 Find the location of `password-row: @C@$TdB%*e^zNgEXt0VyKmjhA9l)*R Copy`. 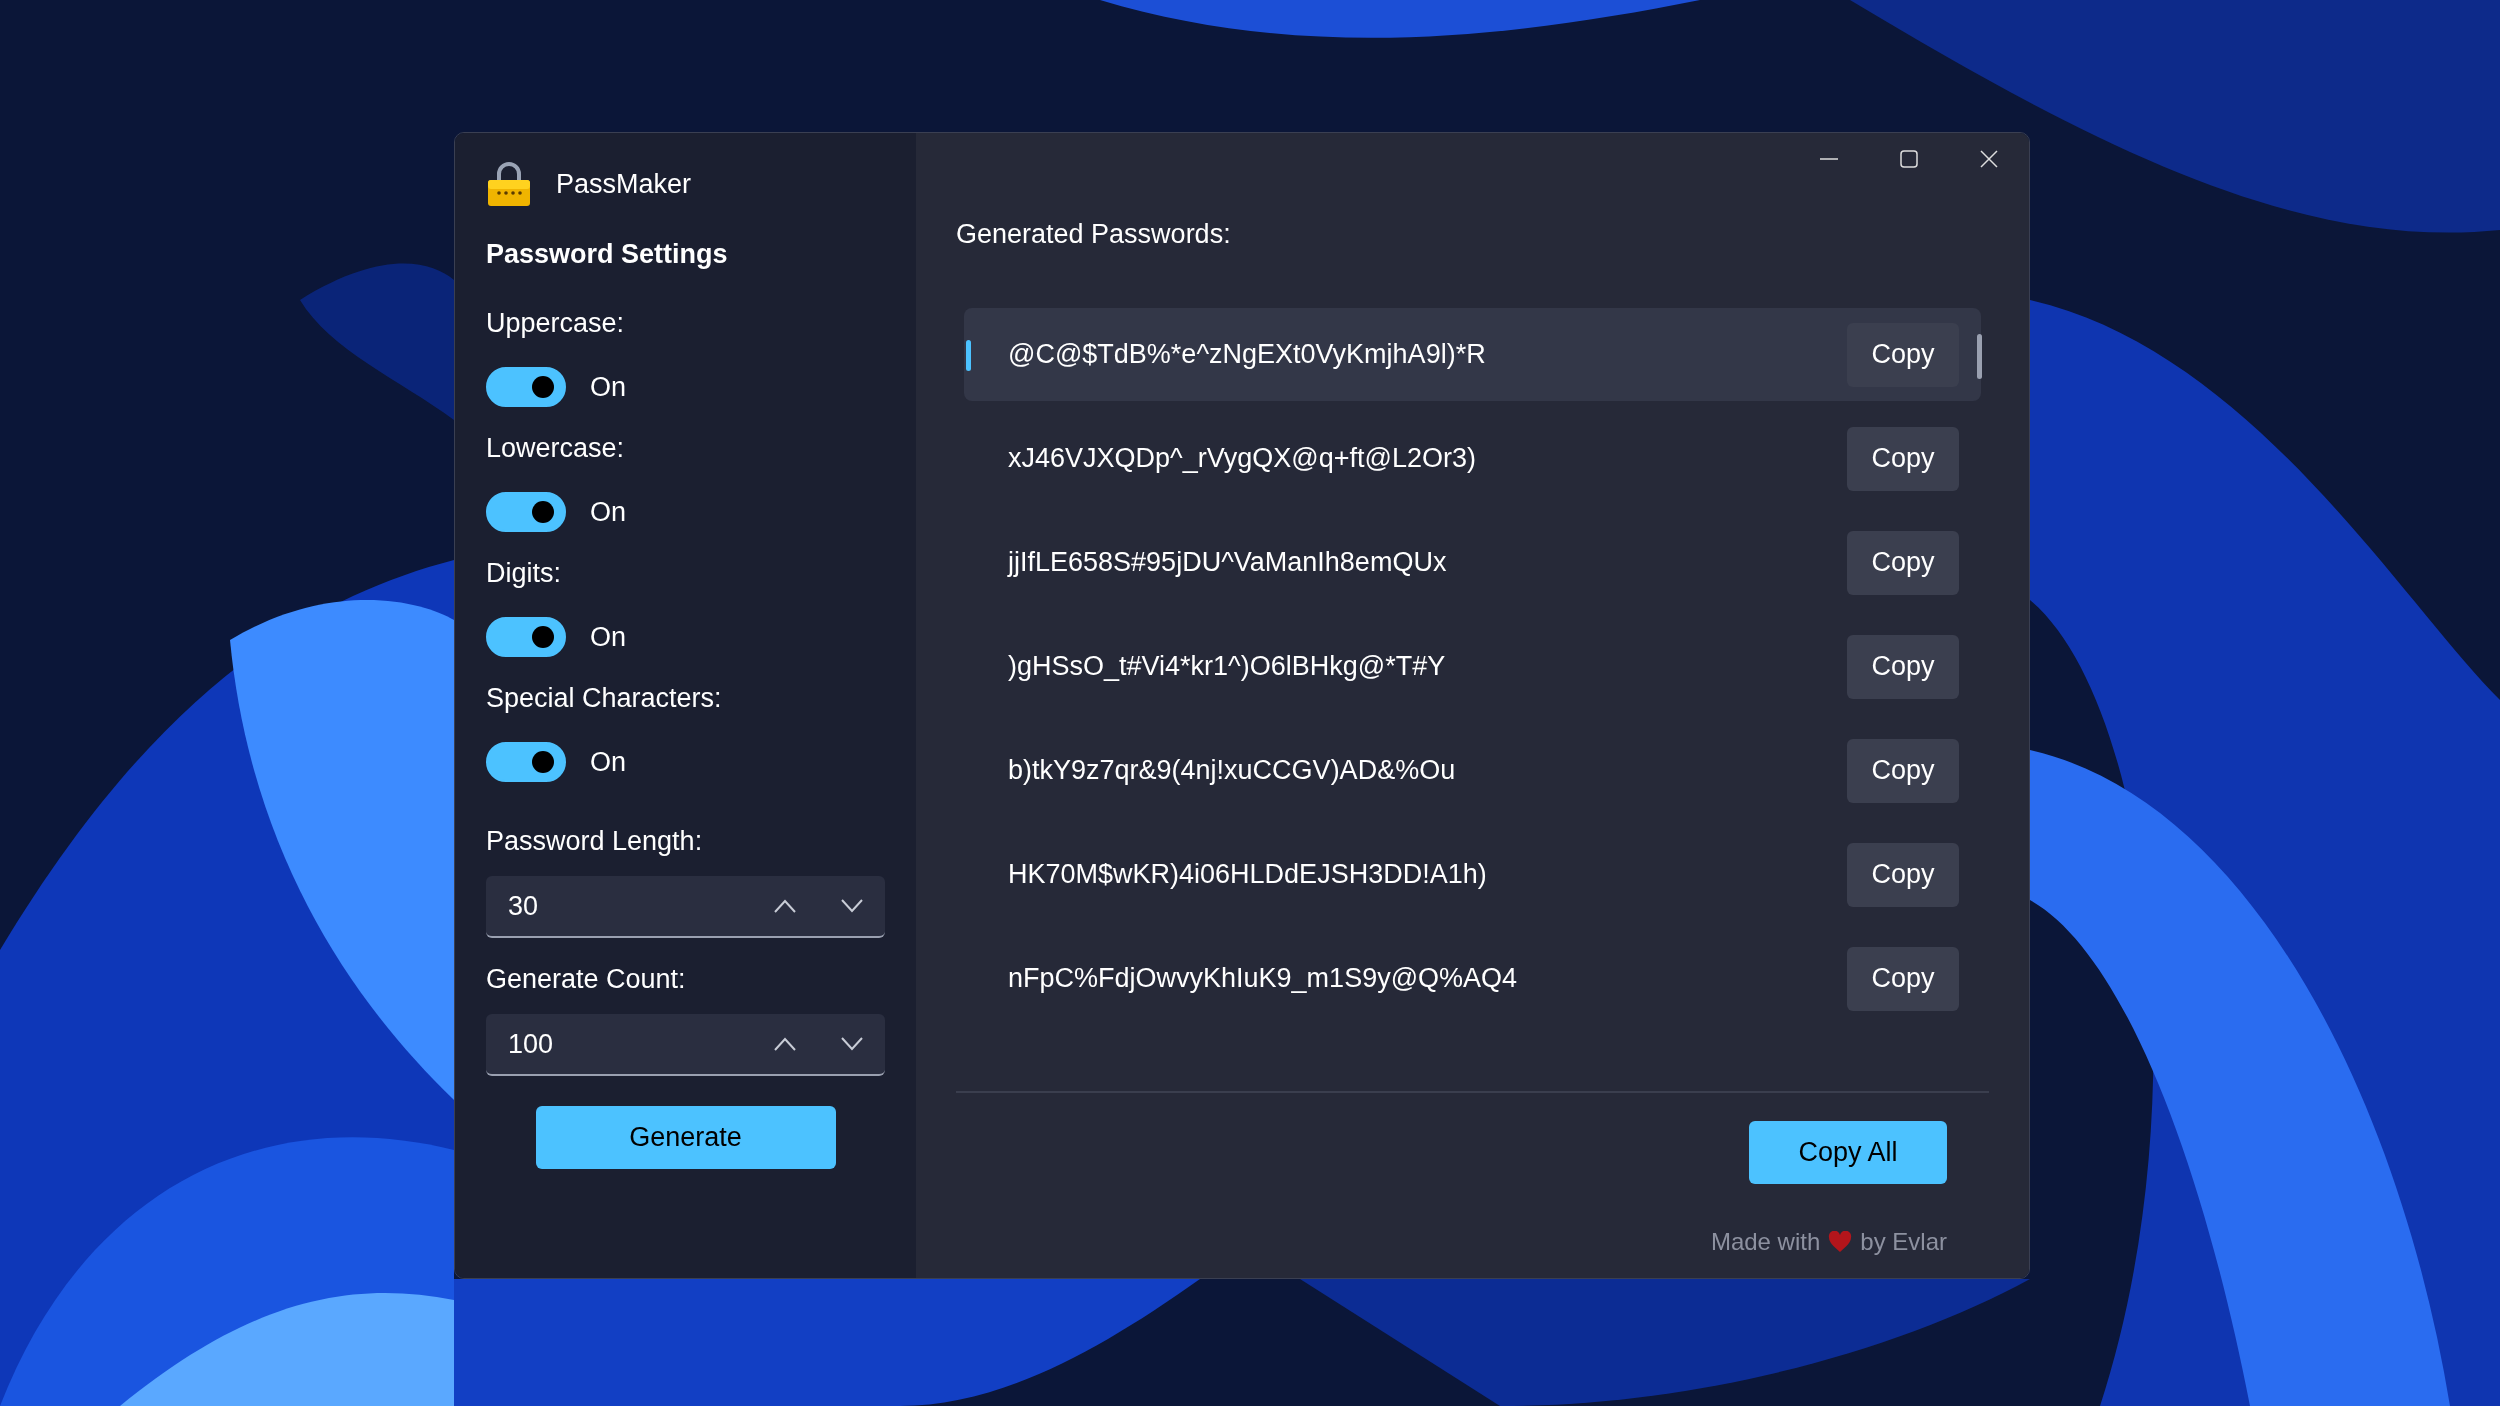

password-row: @C@$TdB%*e^zNgEXt0VyKmjhA9l)*R Copy is located at coordinates (1472, 354).